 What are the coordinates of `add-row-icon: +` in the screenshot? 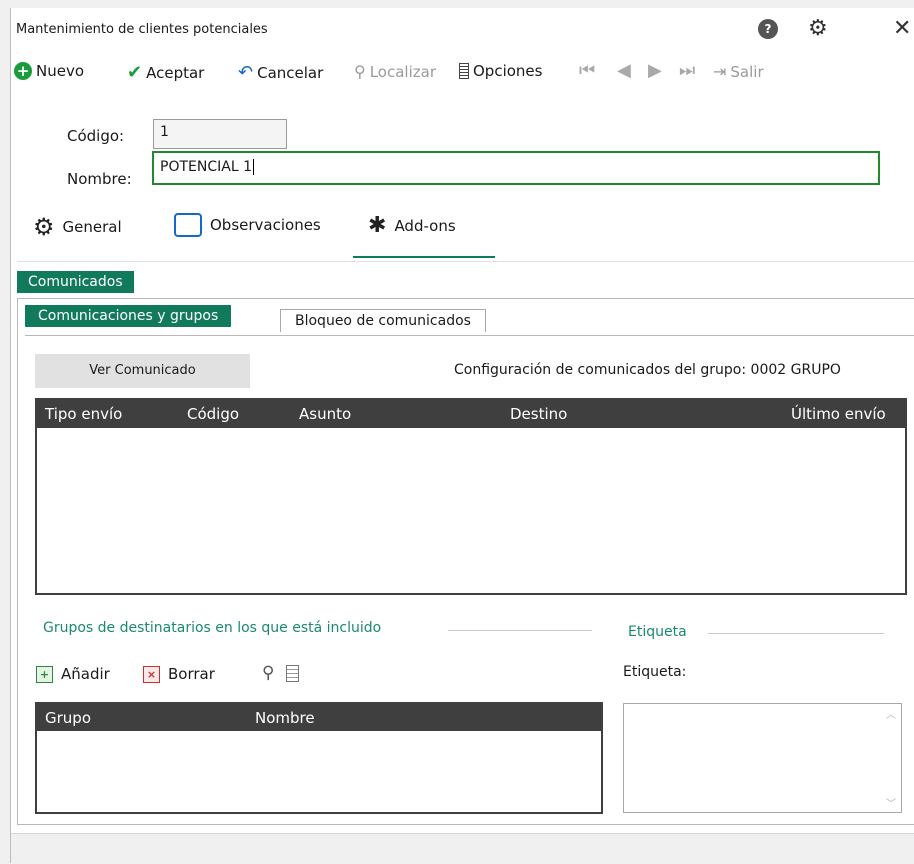 It's located at (44, 674).